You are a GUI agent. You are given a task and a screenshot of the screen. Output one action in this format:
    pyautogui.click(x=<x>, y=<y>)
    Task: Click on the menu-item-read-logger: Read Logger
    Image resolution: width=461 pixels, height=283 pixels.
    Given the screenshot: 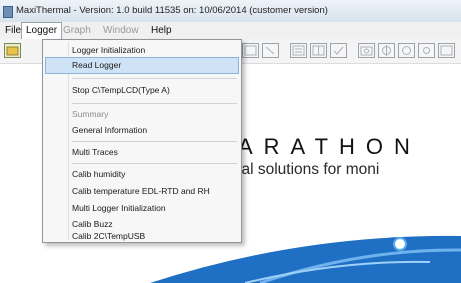 What is the action you would take?
    pyautogui.click(x=96, y=65)
    